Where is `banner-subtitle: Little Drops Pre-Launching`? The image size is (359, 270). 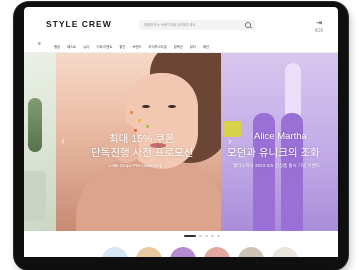
banner-subtitle: Little Drops Pre-Launching is located at coordinates (136, 165).